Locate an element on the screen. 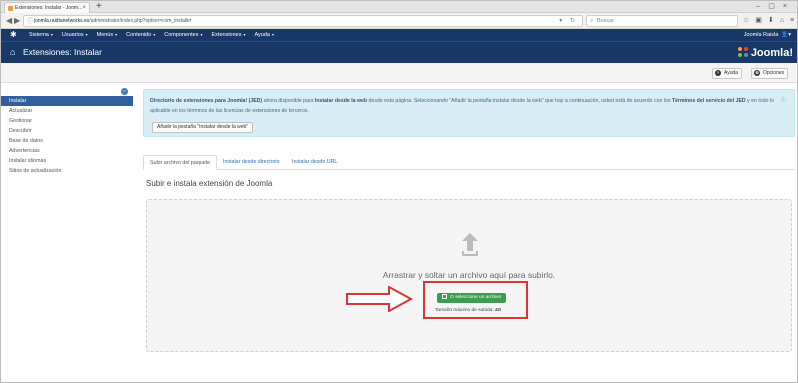 Image resolution: width=798 pixels, height=383 pixels. sidebar-item-base-de-datos: Base de datos is located at coordinates (67, 141).